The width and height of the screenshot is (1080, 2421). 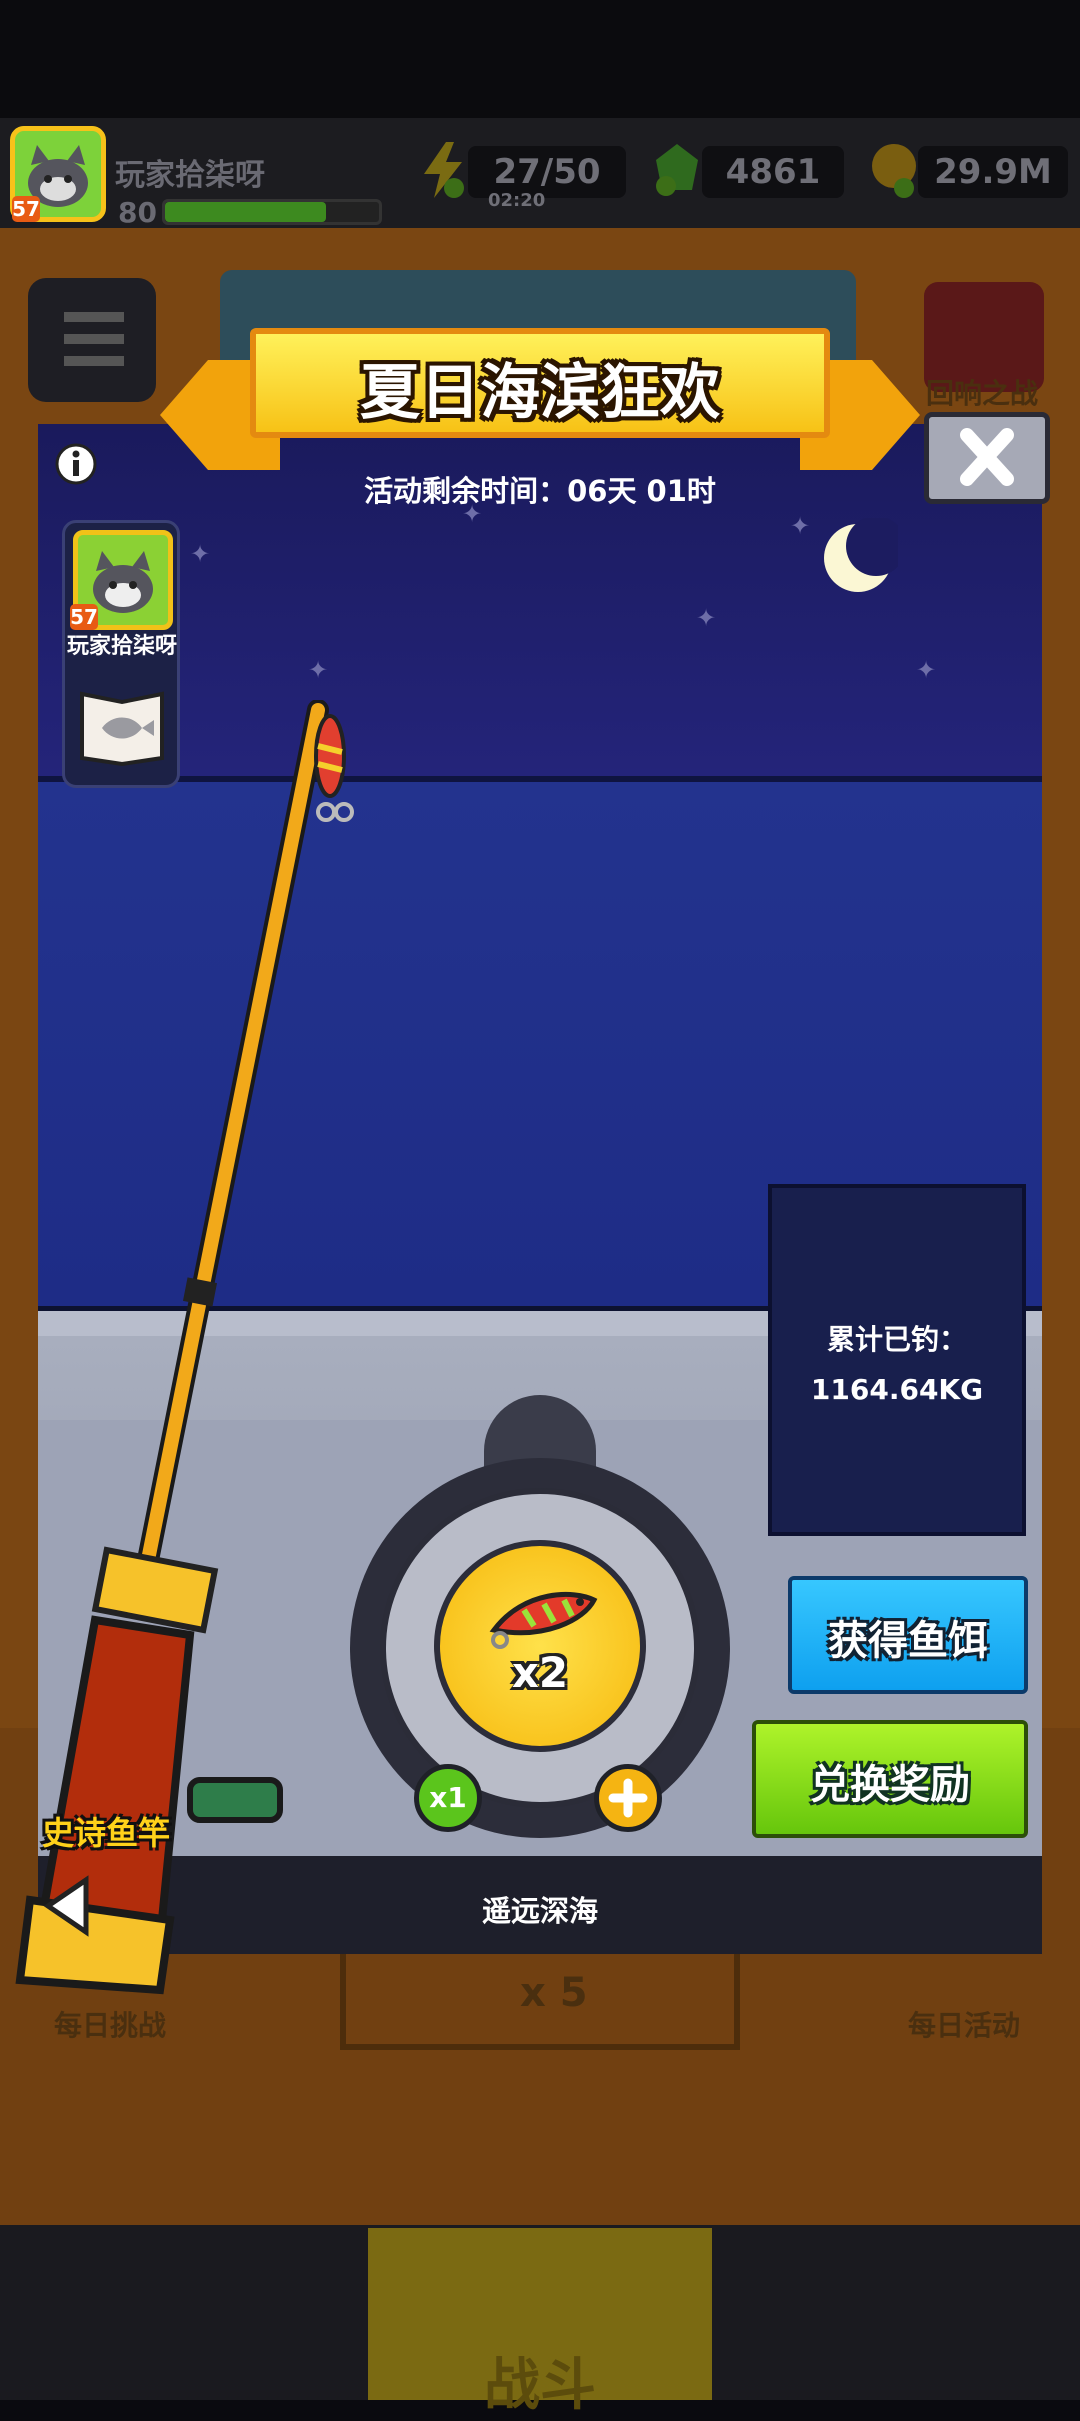 What do you see at coordinates (517, 200) in the screenshot?
I see `energy-timer: 02:20` at bounding box center [517, 200].